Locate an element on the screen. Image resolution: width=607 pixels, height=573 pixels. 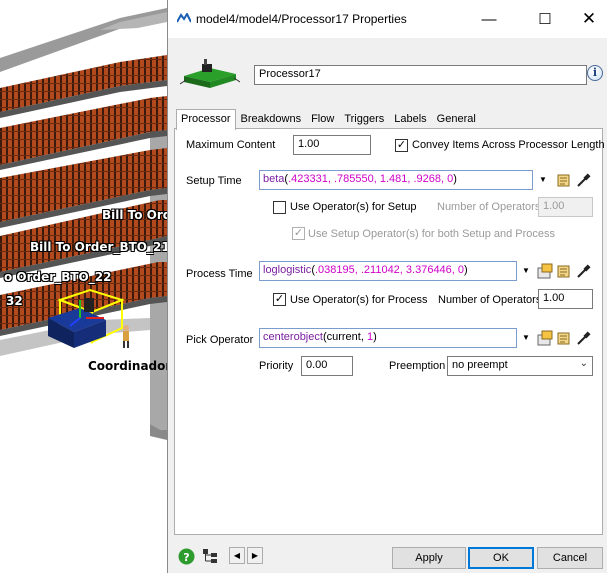
tab-processor: Processor is located at coordinates (206, 119).